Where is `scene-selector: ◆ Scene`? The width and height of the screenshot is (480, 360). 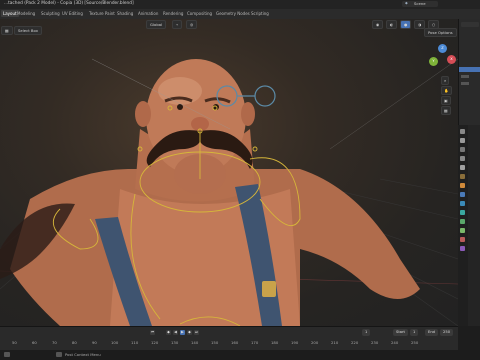 scene-selector: ◆ Scene is located at coordinates (420, 4).